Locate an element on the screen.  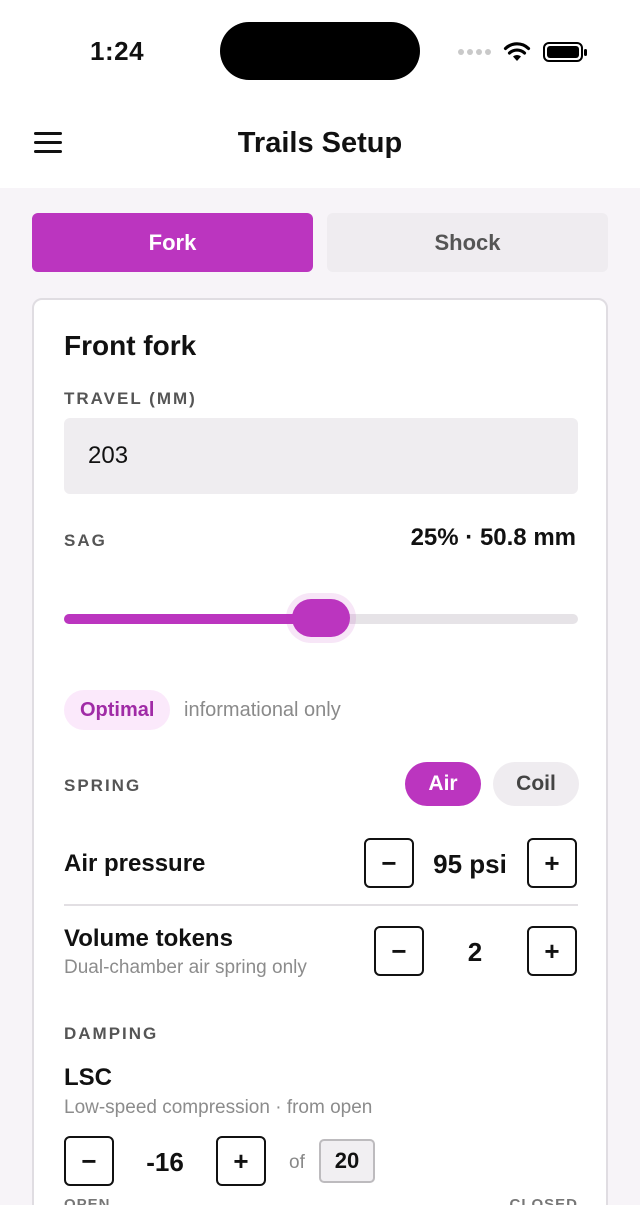
spring-air-button: Air is located at coordinates (443, 784).